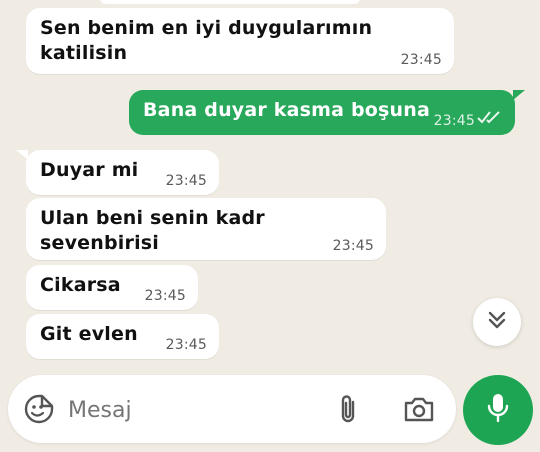 This screenshot has width=540, height=452. I want to click on sticker-smile-icon, so click(39, 411).